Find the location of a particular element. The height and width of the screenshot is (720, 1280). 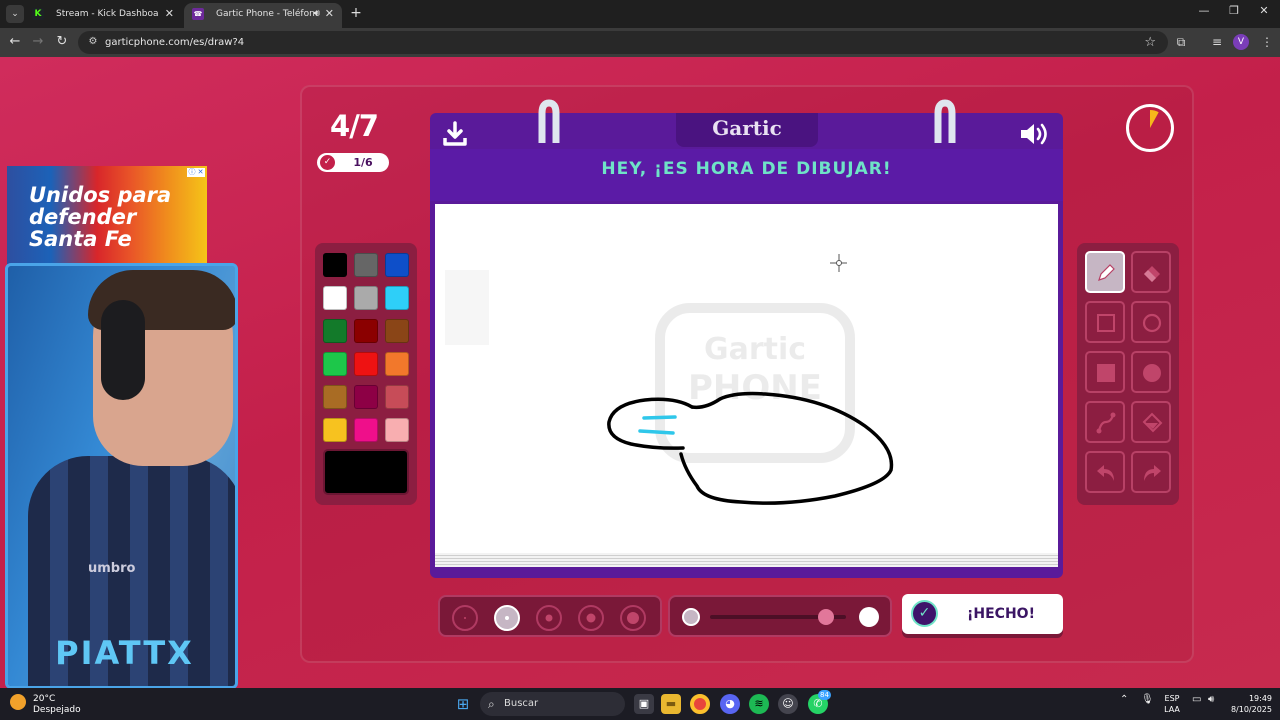

windows-start-icon: ⊞ is located at coordinates (463, 704).